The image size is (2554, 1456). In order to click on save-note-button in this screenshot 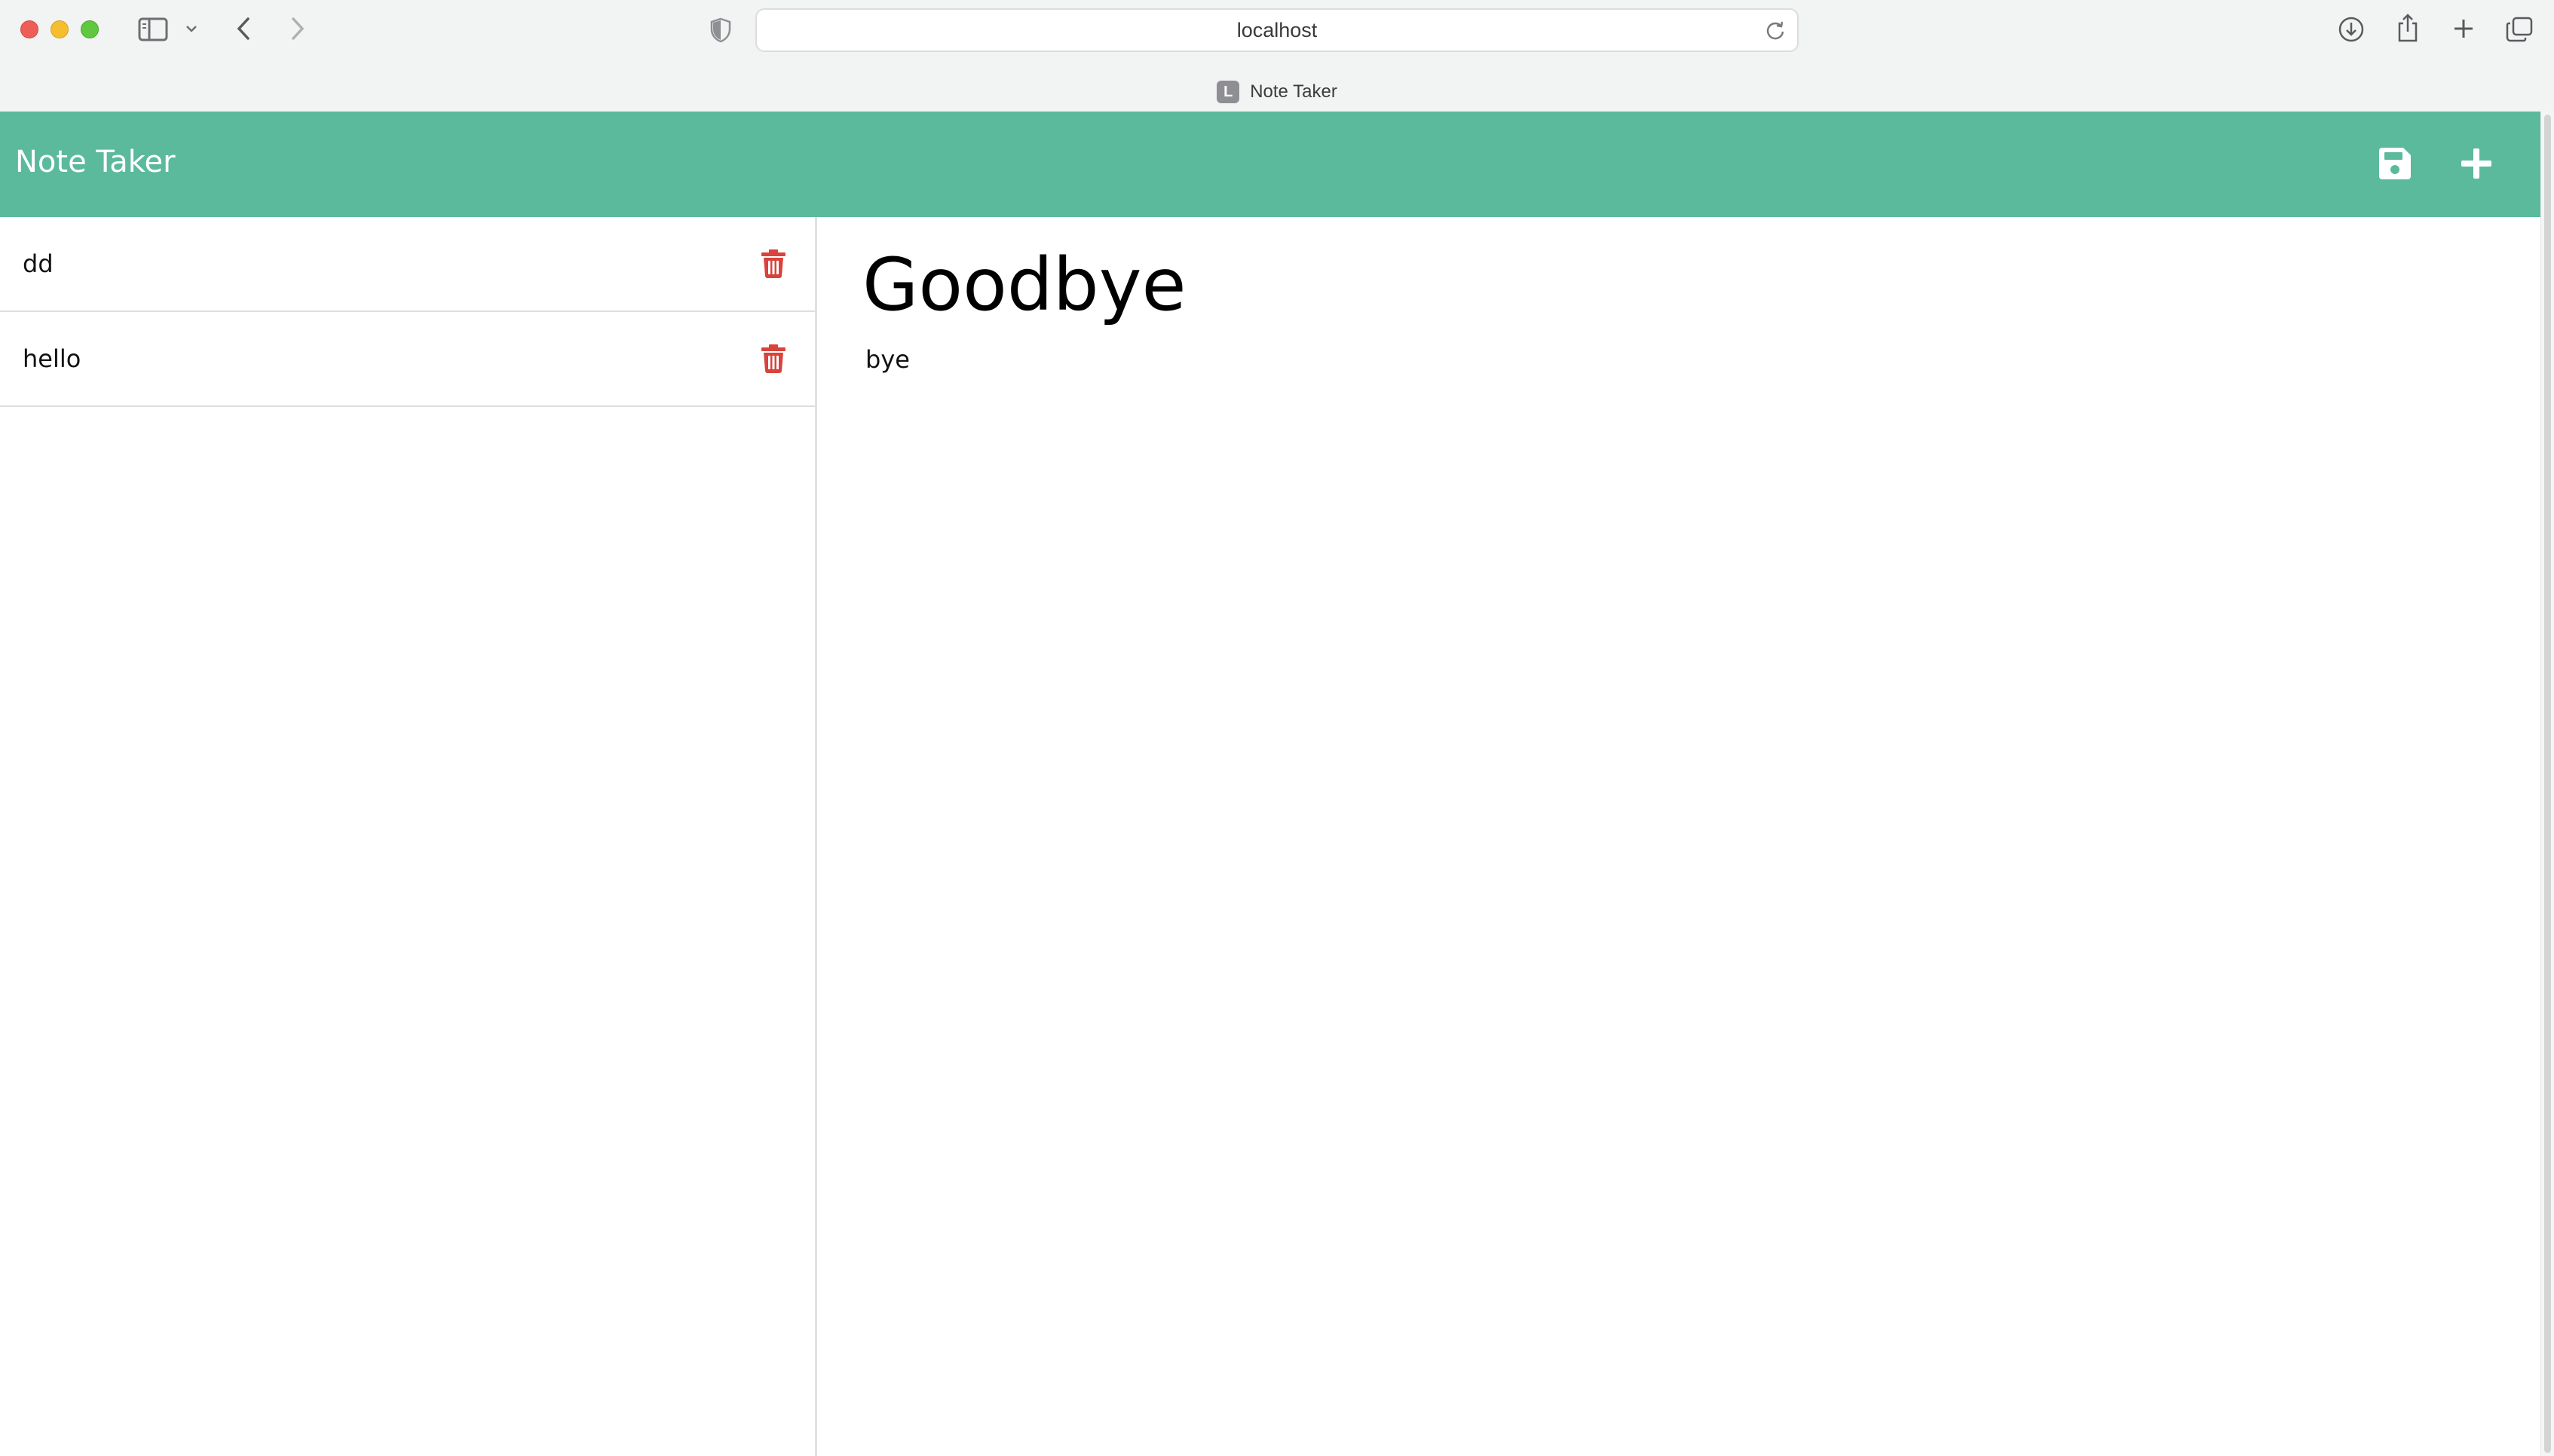, I will do `click(2395, 165)`.